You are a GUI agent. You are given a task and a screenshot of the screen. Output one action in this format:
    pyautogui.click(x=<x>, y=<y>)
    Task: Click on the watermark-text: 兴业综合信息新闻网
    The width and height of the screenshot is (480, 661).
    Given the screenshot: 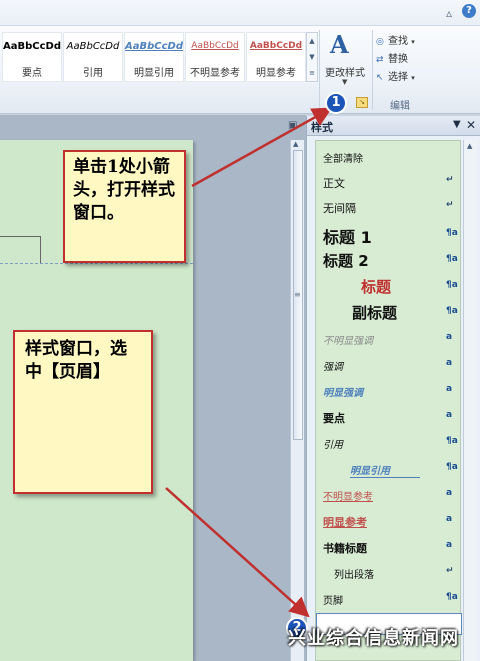 What is the action you would take?
    pyautogui.click(x=373, y=638)
    